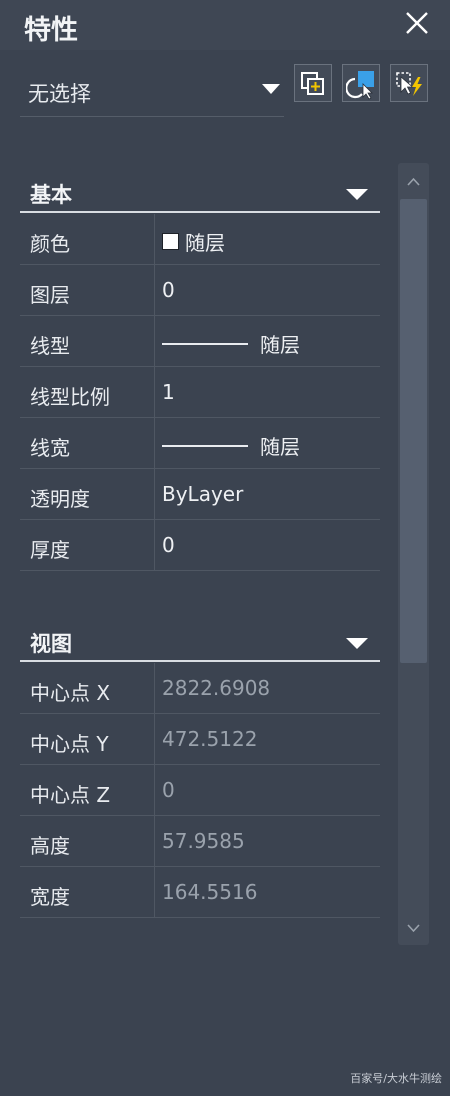  What do you see at coordinates (51, 195) in the screenshot?
I see `section-label: 基本` at bounding box center [51, 195].